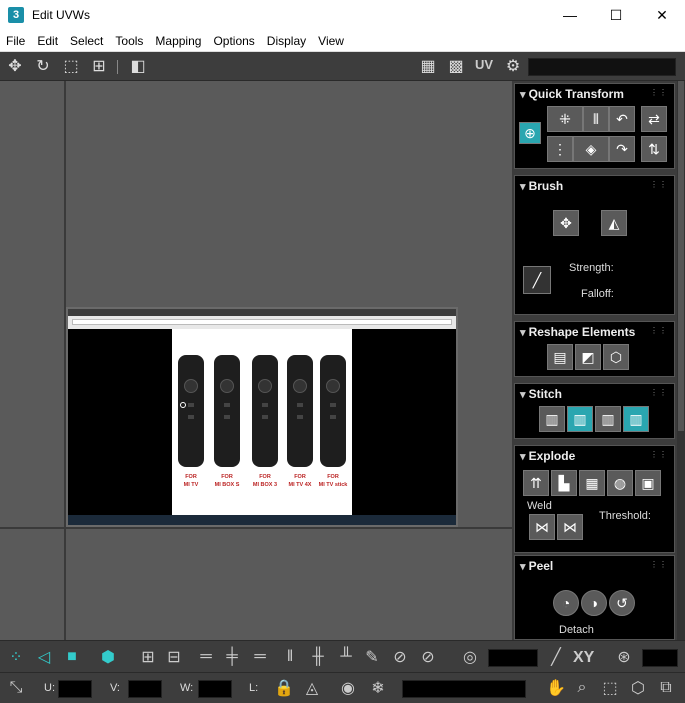  What do you see at coordinates (372, 657) in the screenshot?
I see `paint-select-icon: ✎` at bounding box center [372, 657].